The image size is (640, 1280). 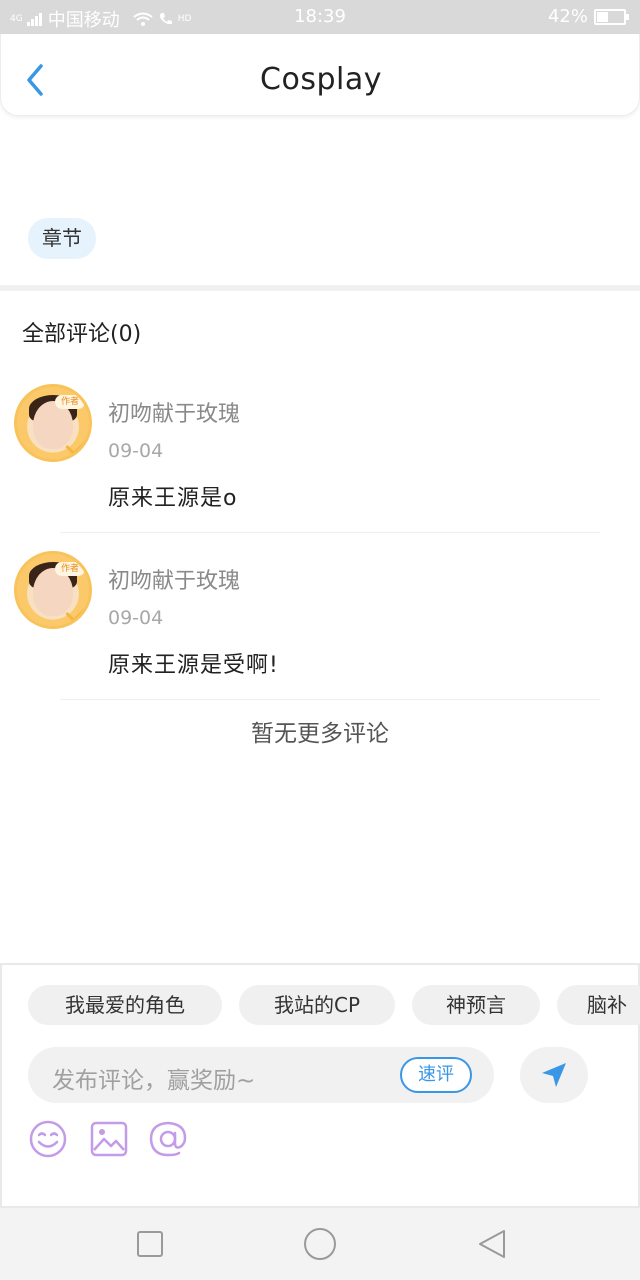 I want to click on send-button, so click(x=554, y=1075).